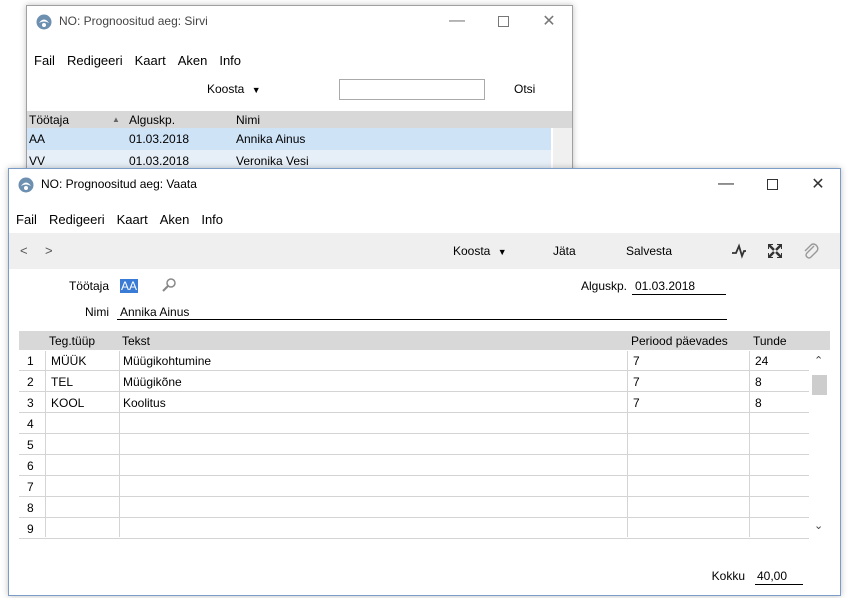 Image resolution: width=855 pixels, height=598 pixels. I want to click on browse-titlebar: NO: Prognoositud aeg: Sirvi — ✕, so click(299, 21).